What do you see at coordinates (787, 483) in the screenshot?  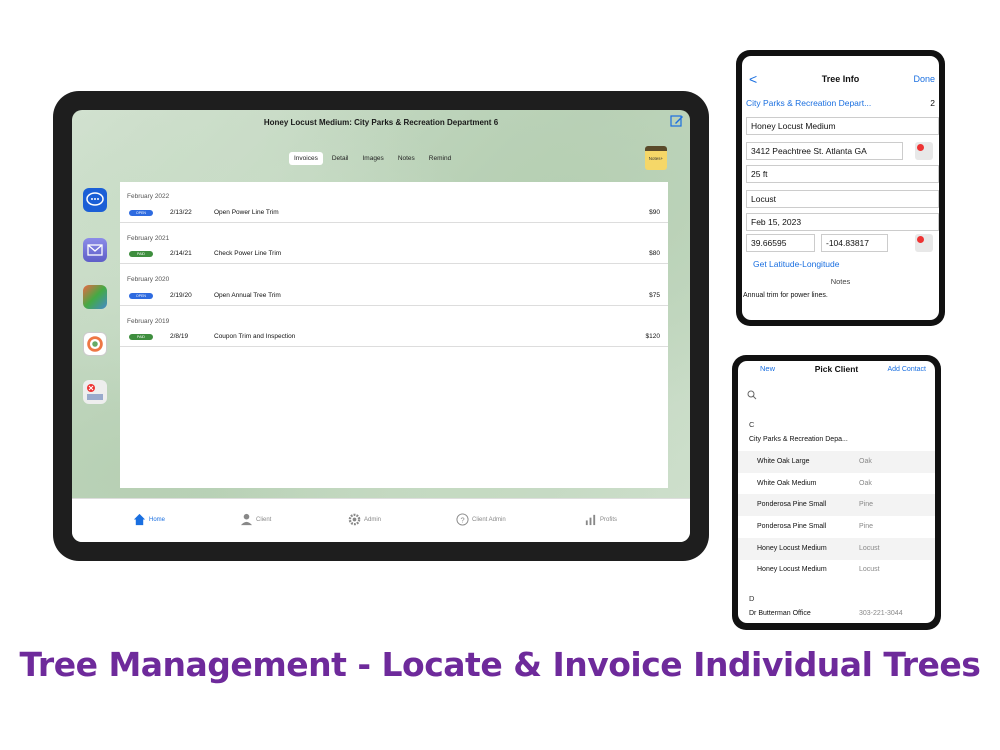 I see `tree-name: White Oak Medium` at bounding box center [787, 483].